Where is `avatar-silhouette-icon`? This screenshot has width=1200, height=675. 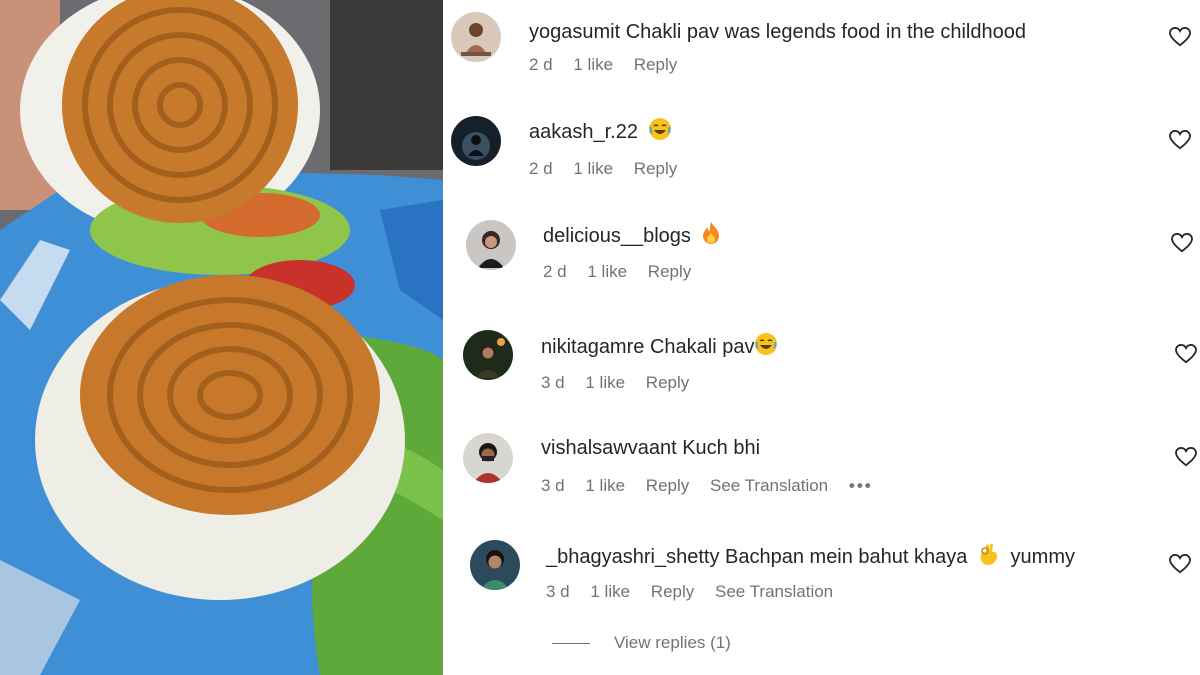
avatar-silhouette-icon is located at coordinates (476, 141).